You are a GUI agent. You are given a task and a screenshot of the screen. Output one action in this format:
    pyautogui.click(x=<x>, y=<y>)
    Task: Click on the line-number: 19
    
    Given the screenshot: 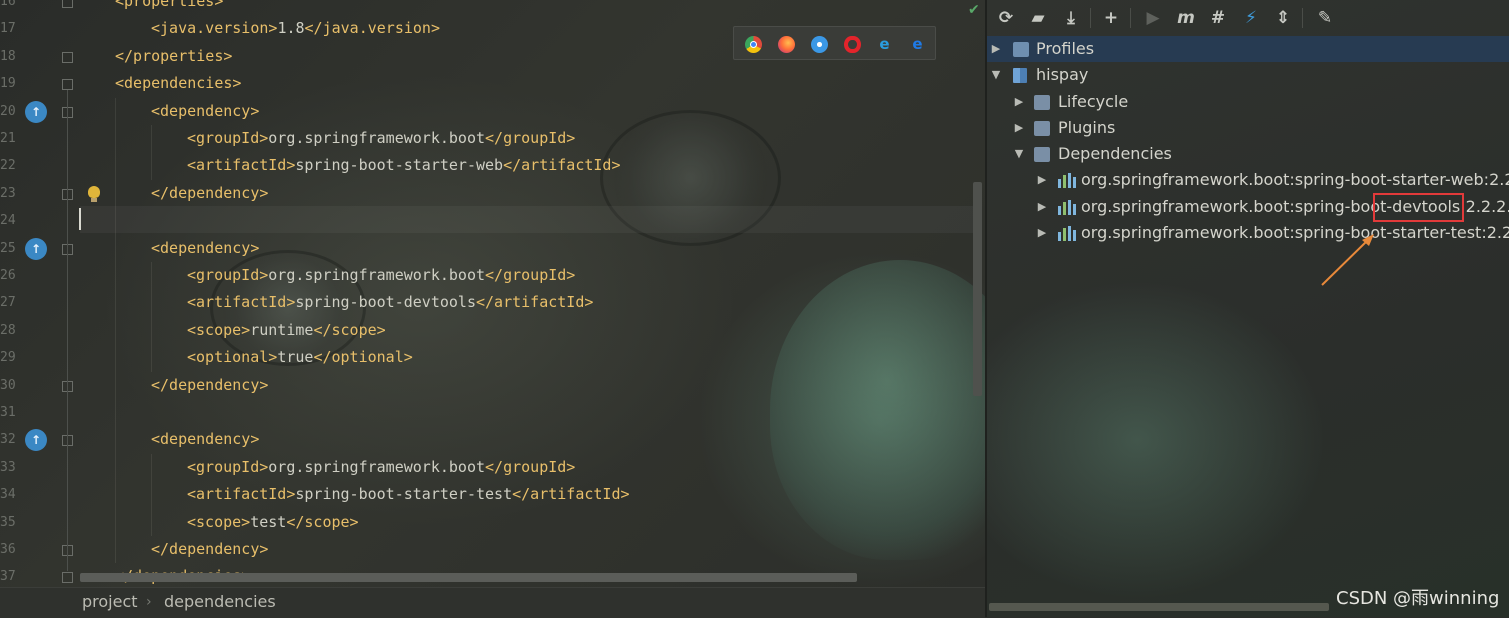 What is the action you would take?
    pyautogui.click(x=8, y=84)
    